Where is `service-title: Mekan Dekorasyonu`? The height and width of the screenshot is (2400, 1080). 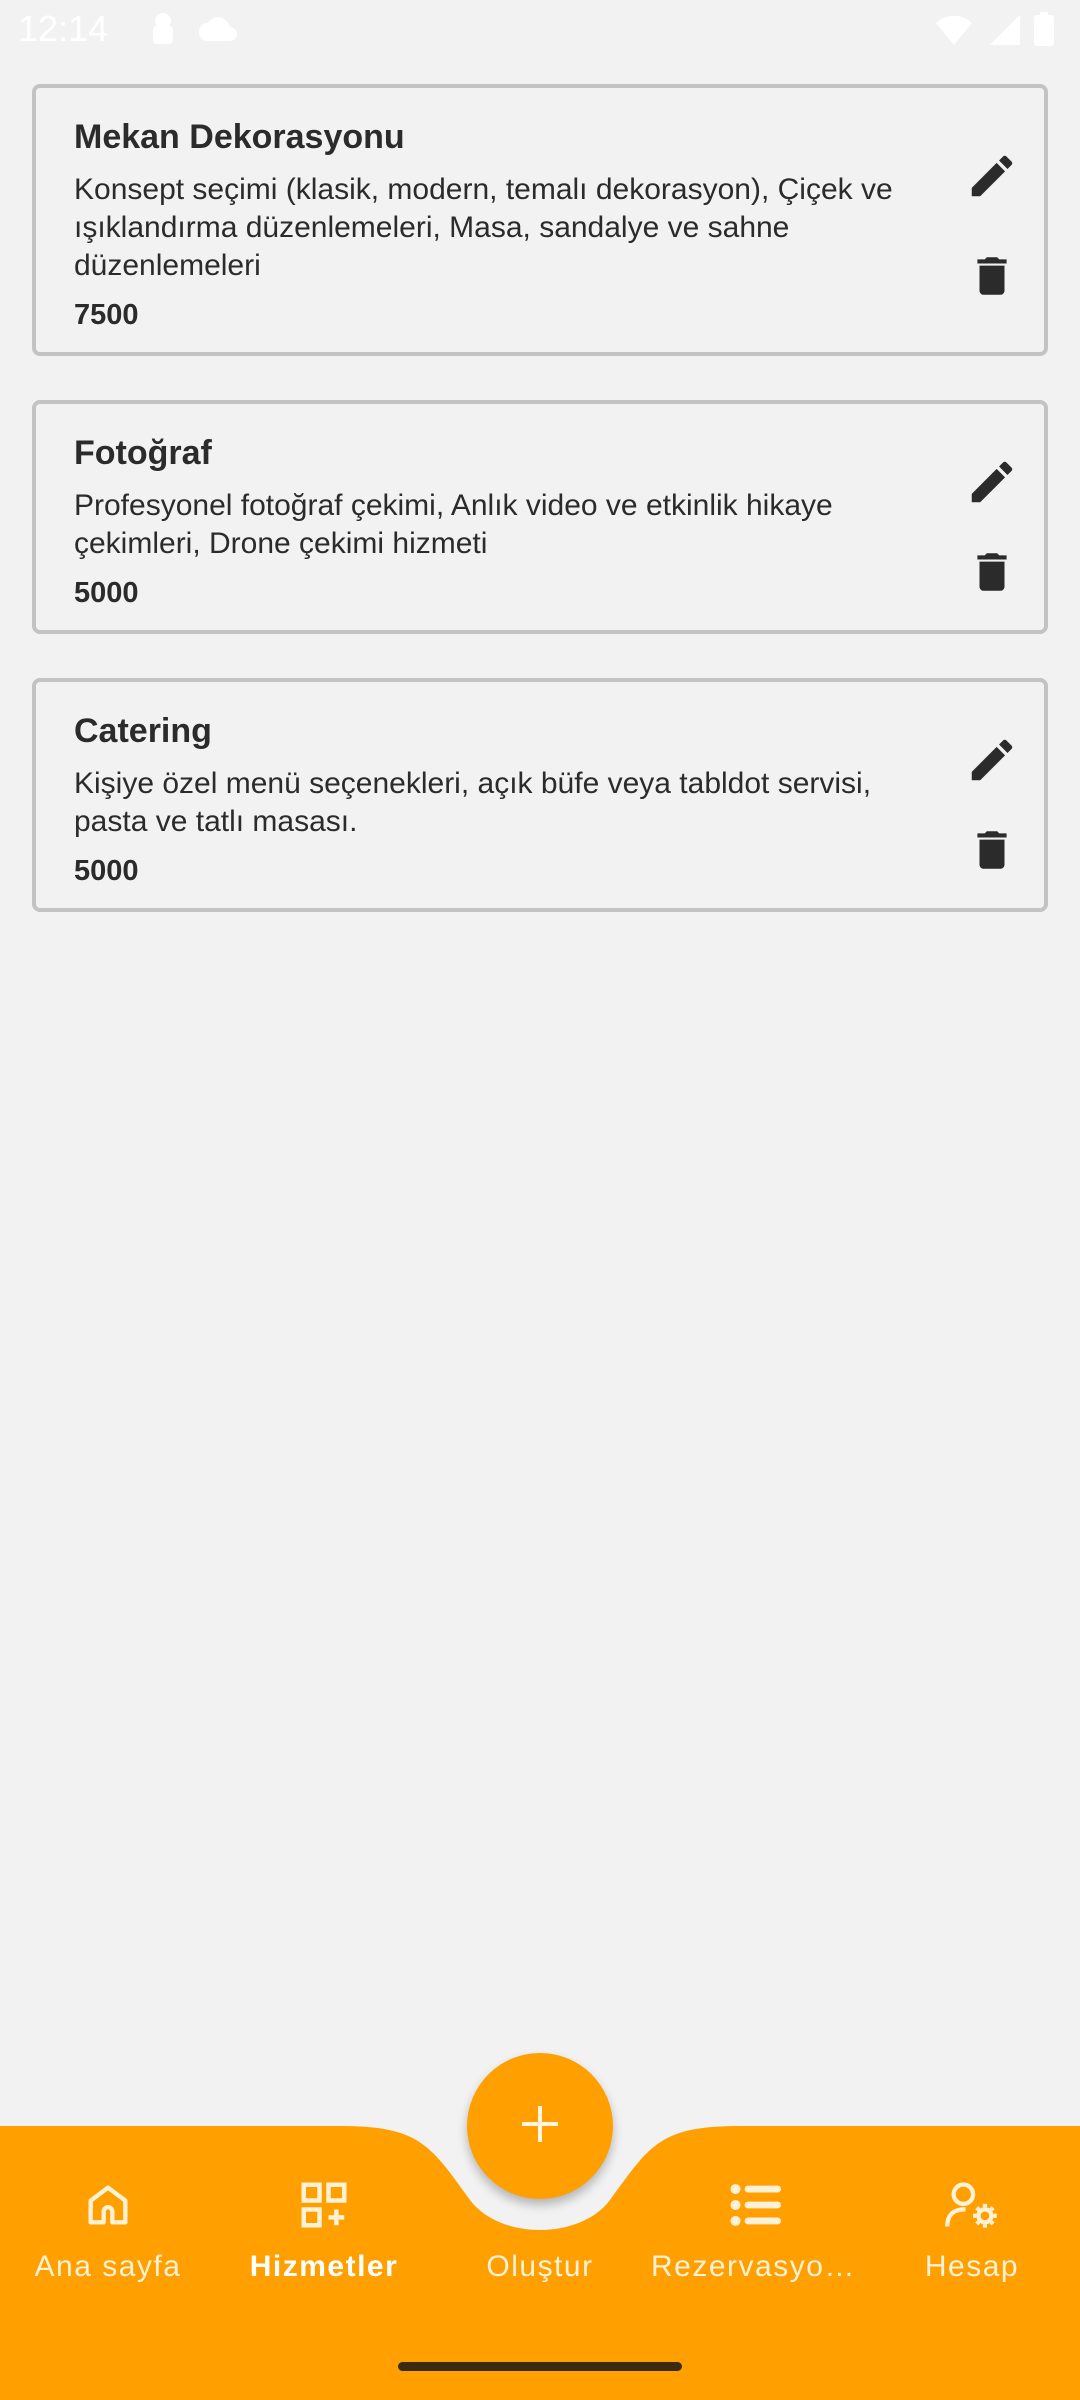 service-title: Mekan Dekorasyonu is located at coordinates (239, 137).